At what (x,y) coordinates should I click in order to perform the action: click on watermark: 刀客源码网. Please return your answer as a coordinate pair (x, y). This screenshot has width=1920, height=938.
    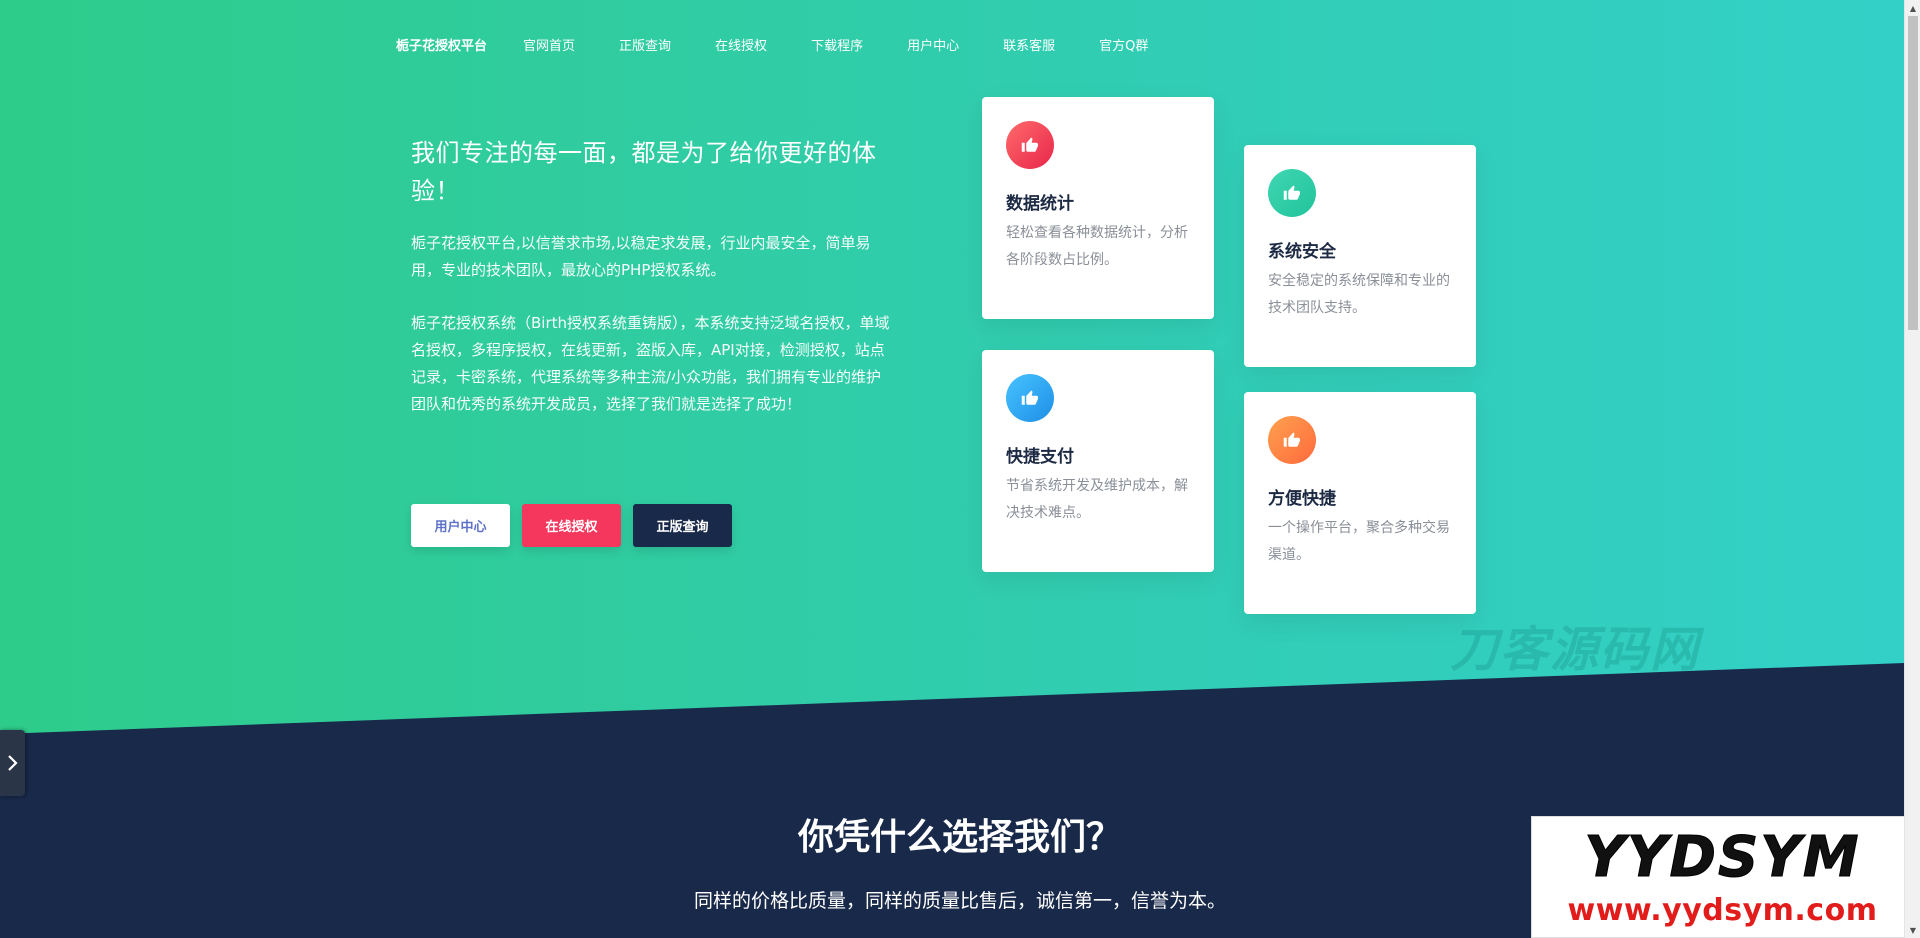
    Looking at the image, I should click on (1575, 650).